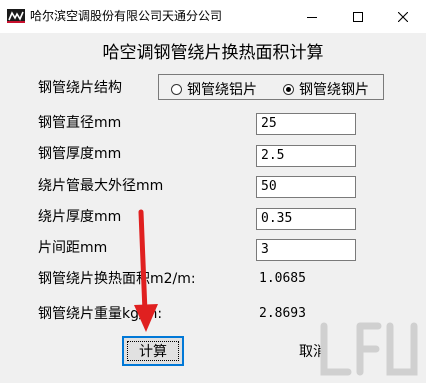  What do you see at coordinates (100, 314) in the screenshot?
I see `label-weight: 钢管绕片重量kg/m:` at bounding box center [100, 314].